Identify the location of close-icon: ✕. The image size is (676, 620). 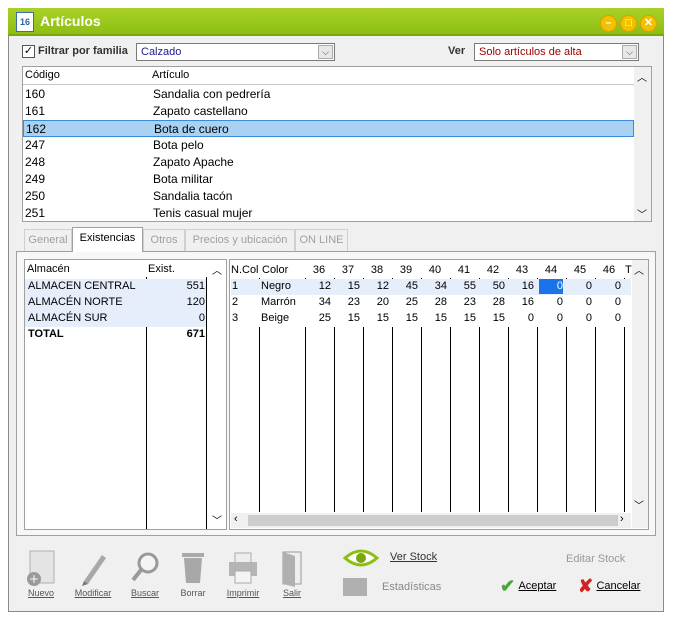
(648, 23).